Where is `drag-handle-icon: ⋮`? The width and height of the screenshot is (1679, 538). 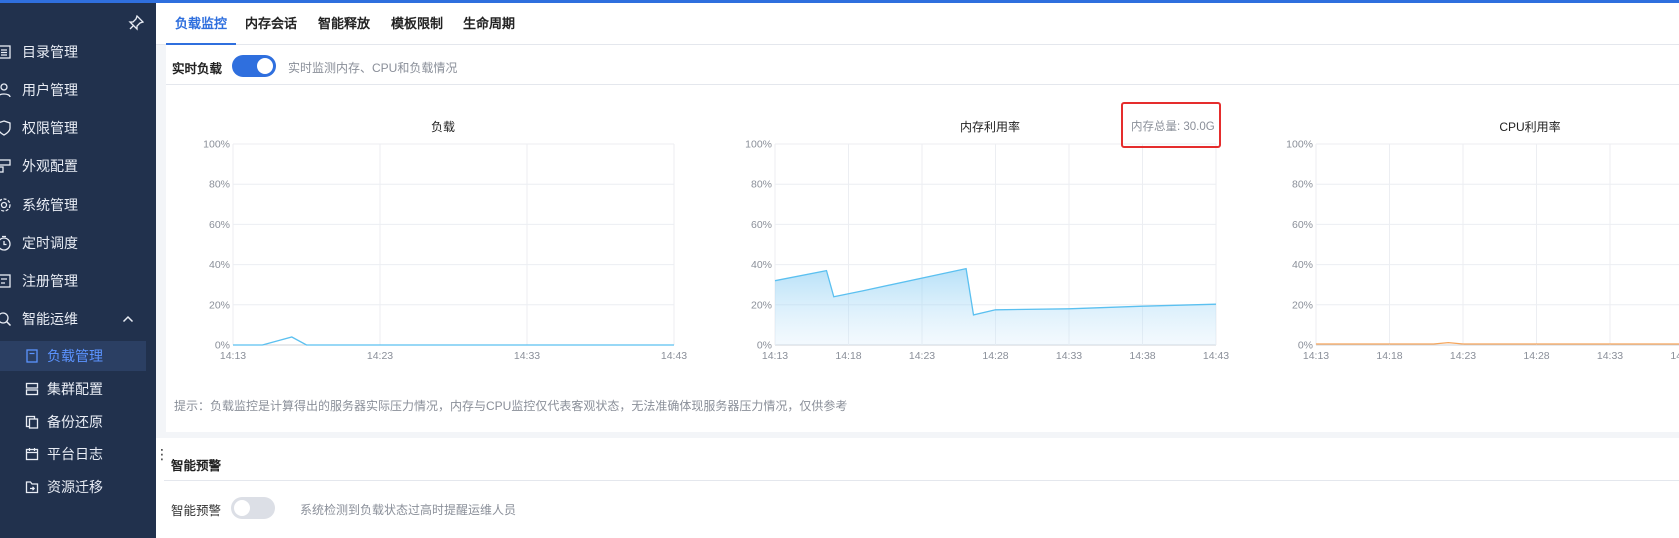
drag-handle-icon: ⋮ is located at coordinates (162, 454).